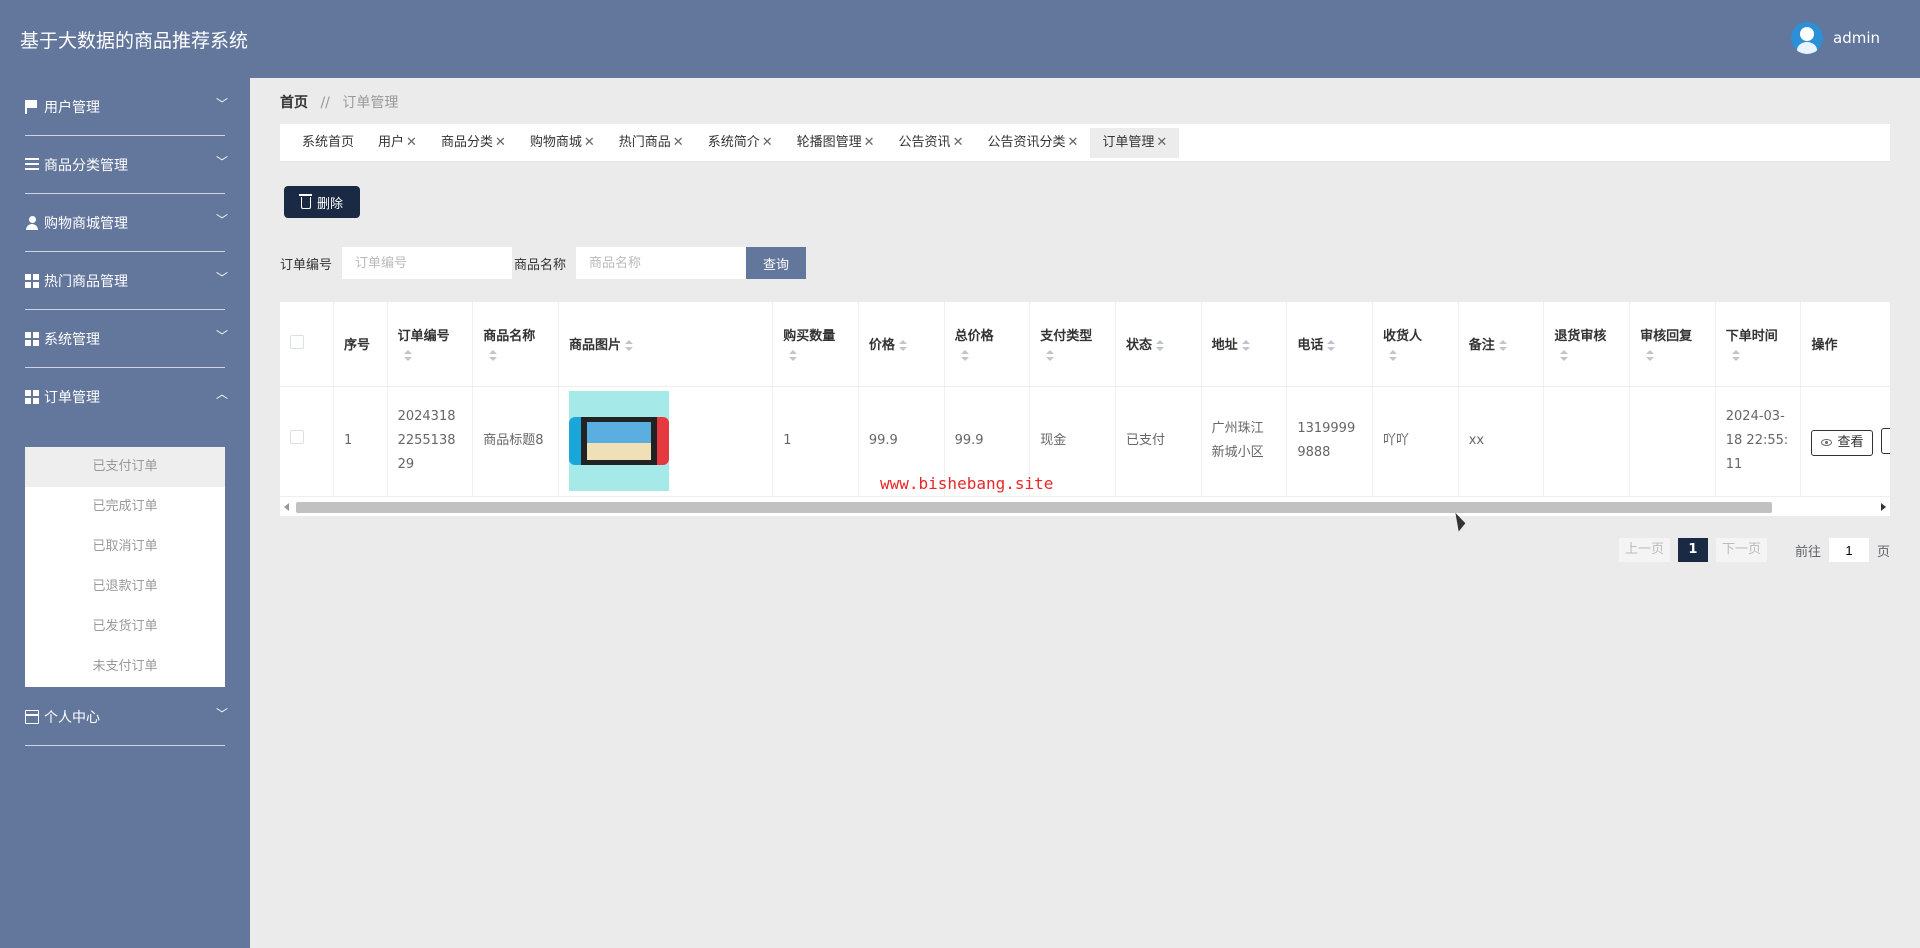 The width and height of the screenshot is (1920, 948). What do you see at coordinates (1644, 550) in the screenshot?
I see `prev-page-button: 上一页` at bounding box center [1644, 550].